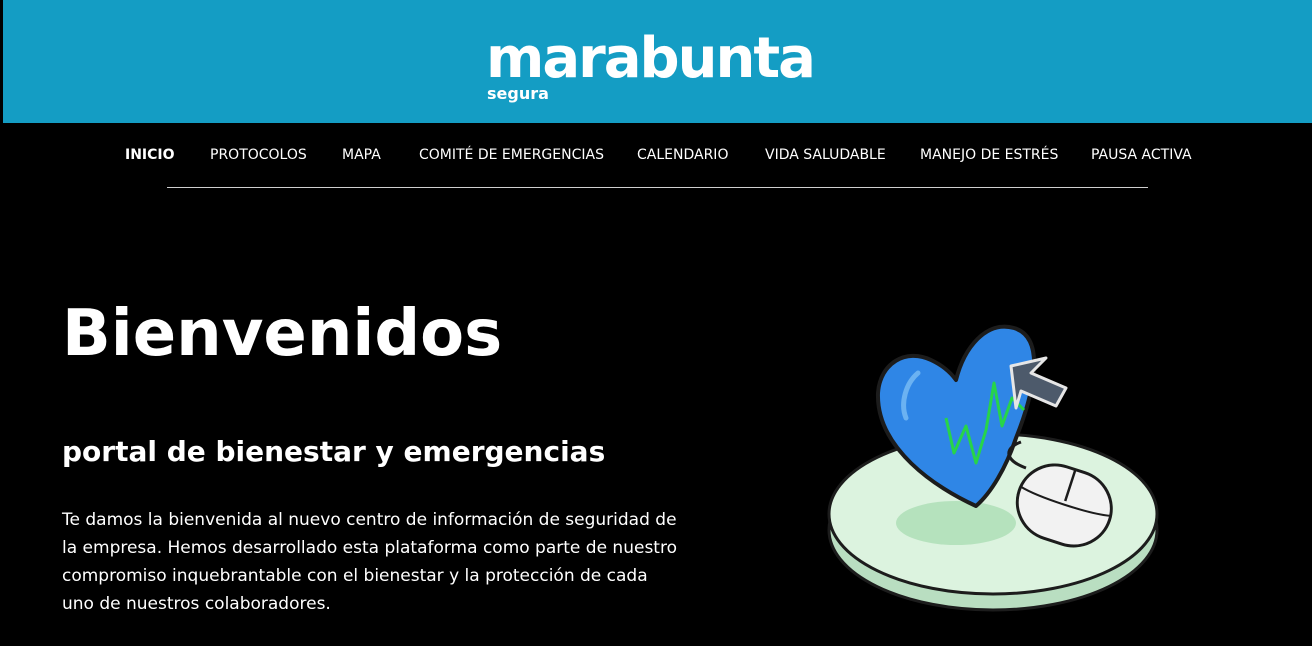 The height and width of the screenshot is (646, 1312). What do you see at coordinates (150, 155) in the screenshot?
I see `nav-item-inicio: INICIO` at bounding box center [150, 155].